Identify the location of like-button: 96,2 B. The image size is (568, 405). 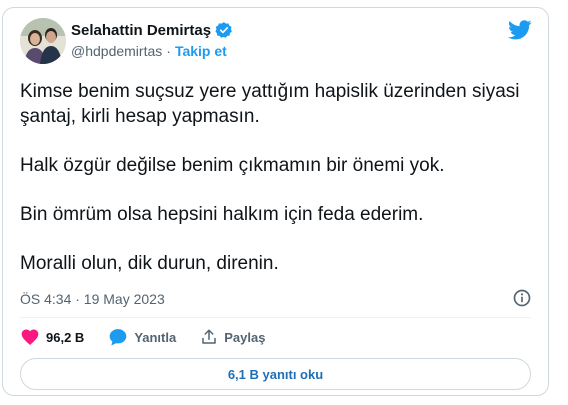
(52, 337).